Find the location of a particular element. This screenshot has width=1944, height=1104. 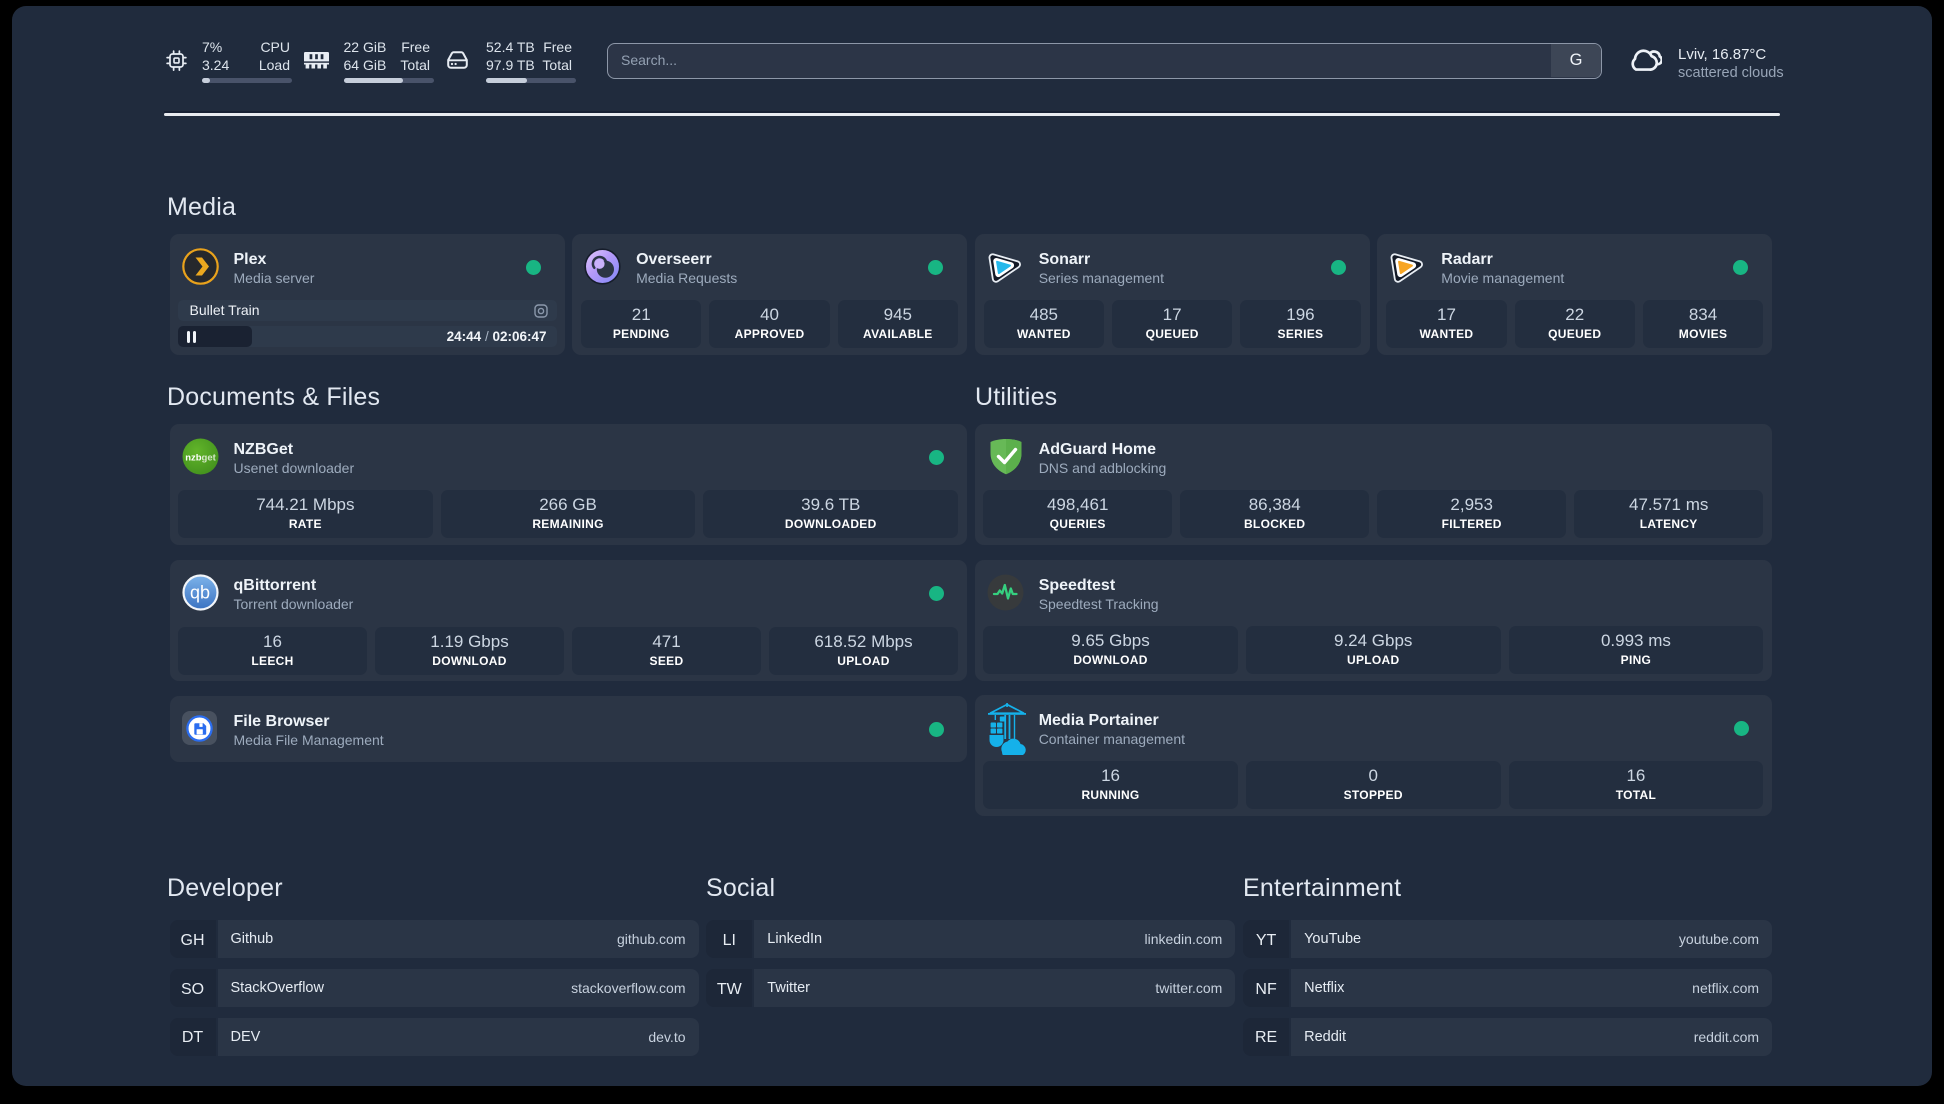

svg-text: nzbget is located at coordinates (200, 457).